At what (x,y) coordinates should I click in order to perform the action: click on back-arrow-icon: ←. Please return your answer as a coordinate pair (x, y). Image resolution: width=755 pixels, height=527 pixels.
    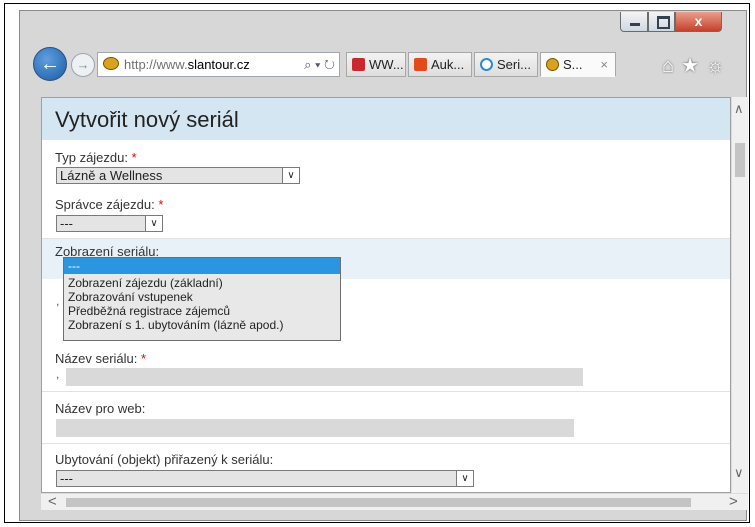
    Looking at the image, I should click on (50, 64).